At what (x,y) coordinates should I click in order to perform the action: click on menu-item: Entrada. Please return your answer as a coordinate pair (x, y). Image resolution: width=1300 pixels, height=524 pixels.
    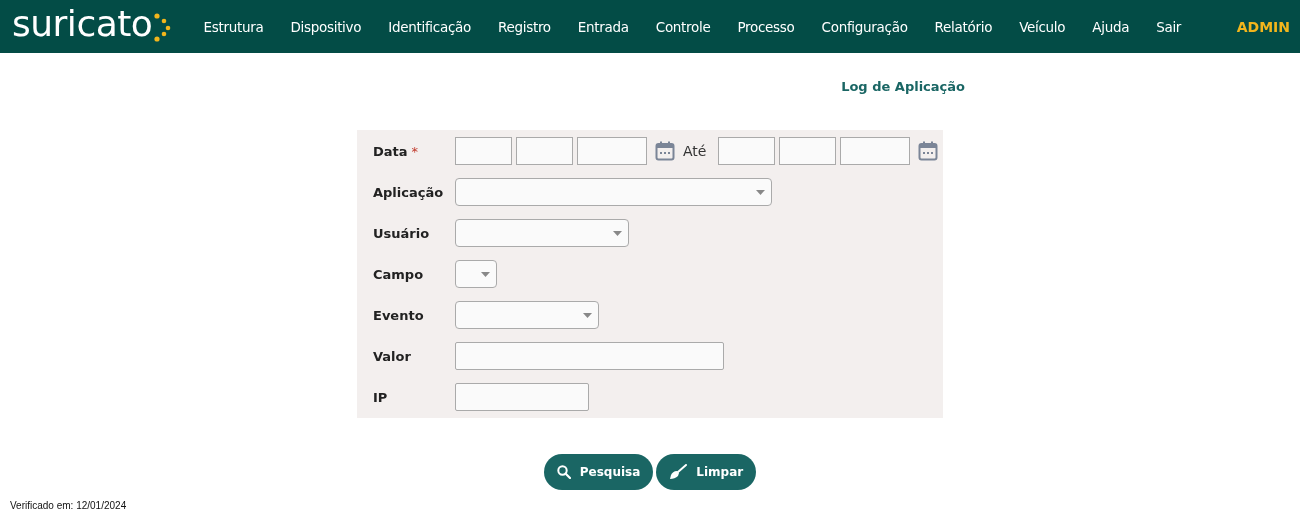
    Looking at the image, I should click on (603, 26).